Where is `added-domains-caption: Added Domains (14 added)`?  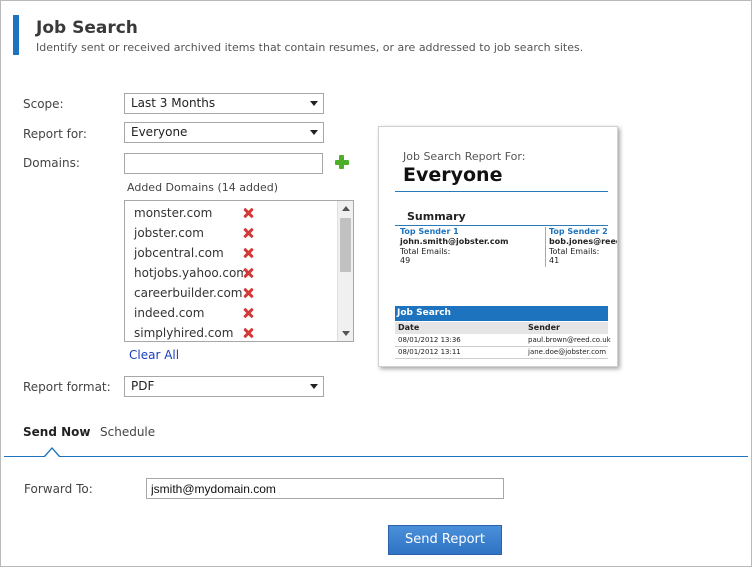 added-domains-caption: Added Domains (14 added) is located at coordinates (202, 187).